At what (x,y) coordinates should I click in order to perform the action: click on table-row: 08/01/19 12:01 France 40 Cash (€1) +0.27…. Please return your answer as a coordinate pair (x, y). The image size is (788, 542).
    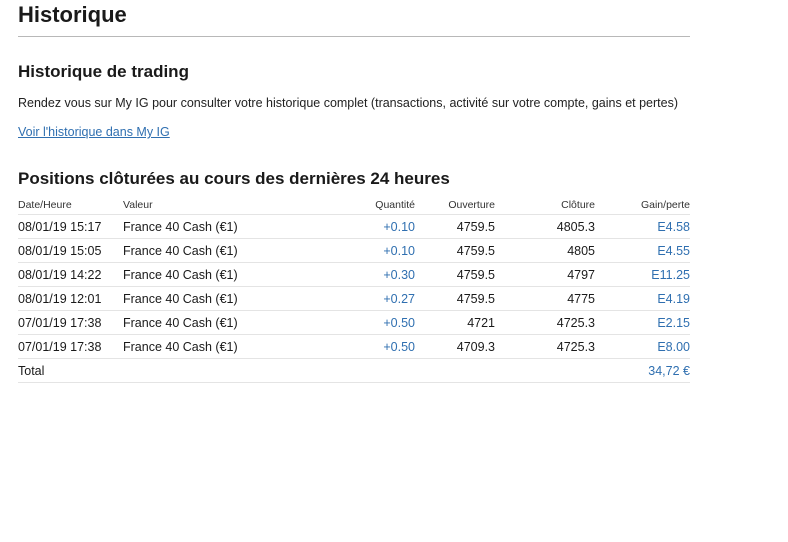
    Looking at the image, I should click on (354, 298).